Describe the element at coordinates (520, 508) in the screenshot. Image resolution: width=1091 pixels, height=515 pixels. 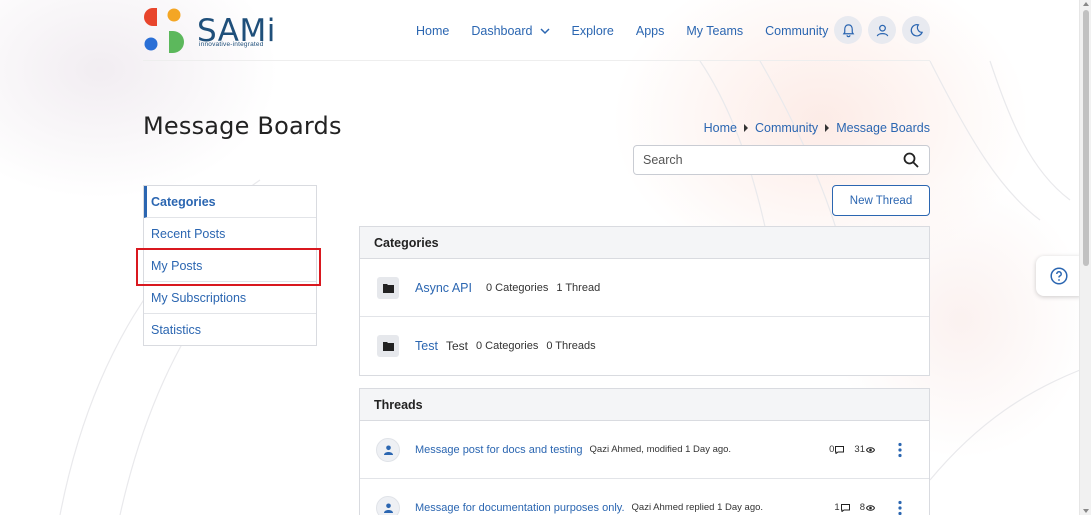
I see `thread-title-link: Message for documentation purposes only.` at that location.